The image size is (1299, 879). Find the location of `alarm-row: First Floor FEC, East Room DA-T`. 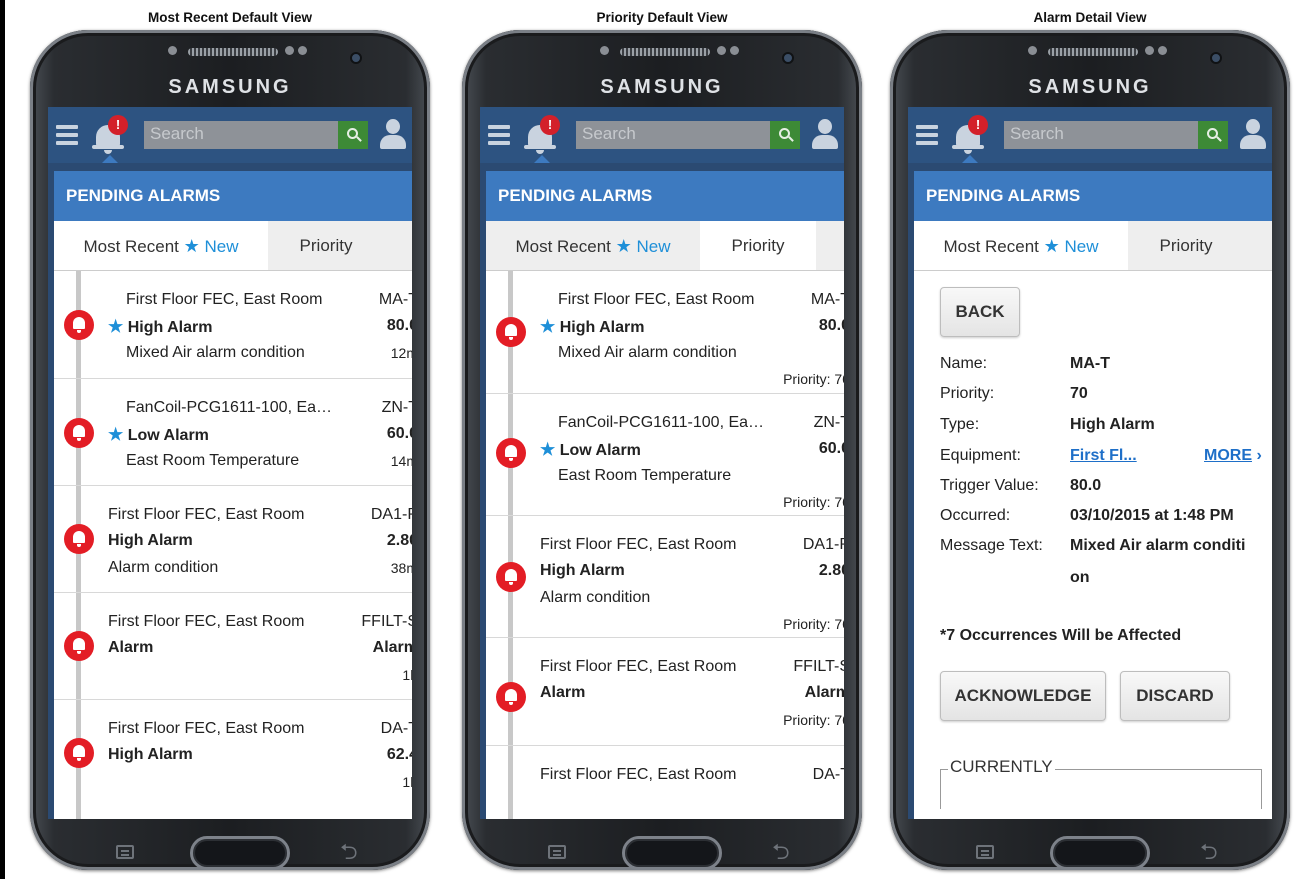

alarm-row: First Floor FEC, East Room DA-T is located at coordinates (665, 776).